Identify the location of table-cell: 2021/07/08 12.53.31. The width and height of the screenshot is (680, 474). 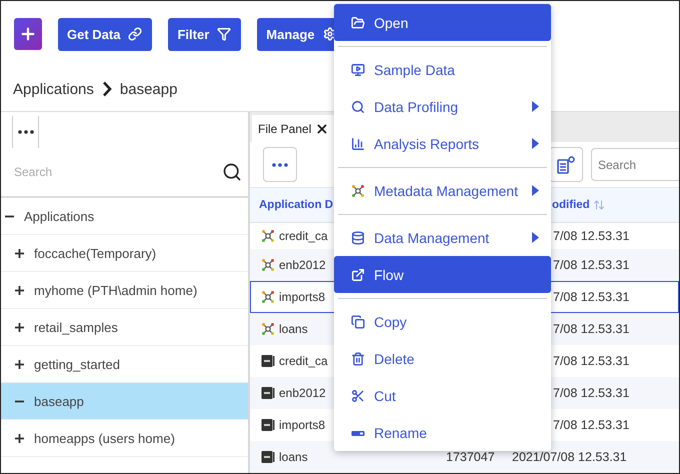
(569, 457).